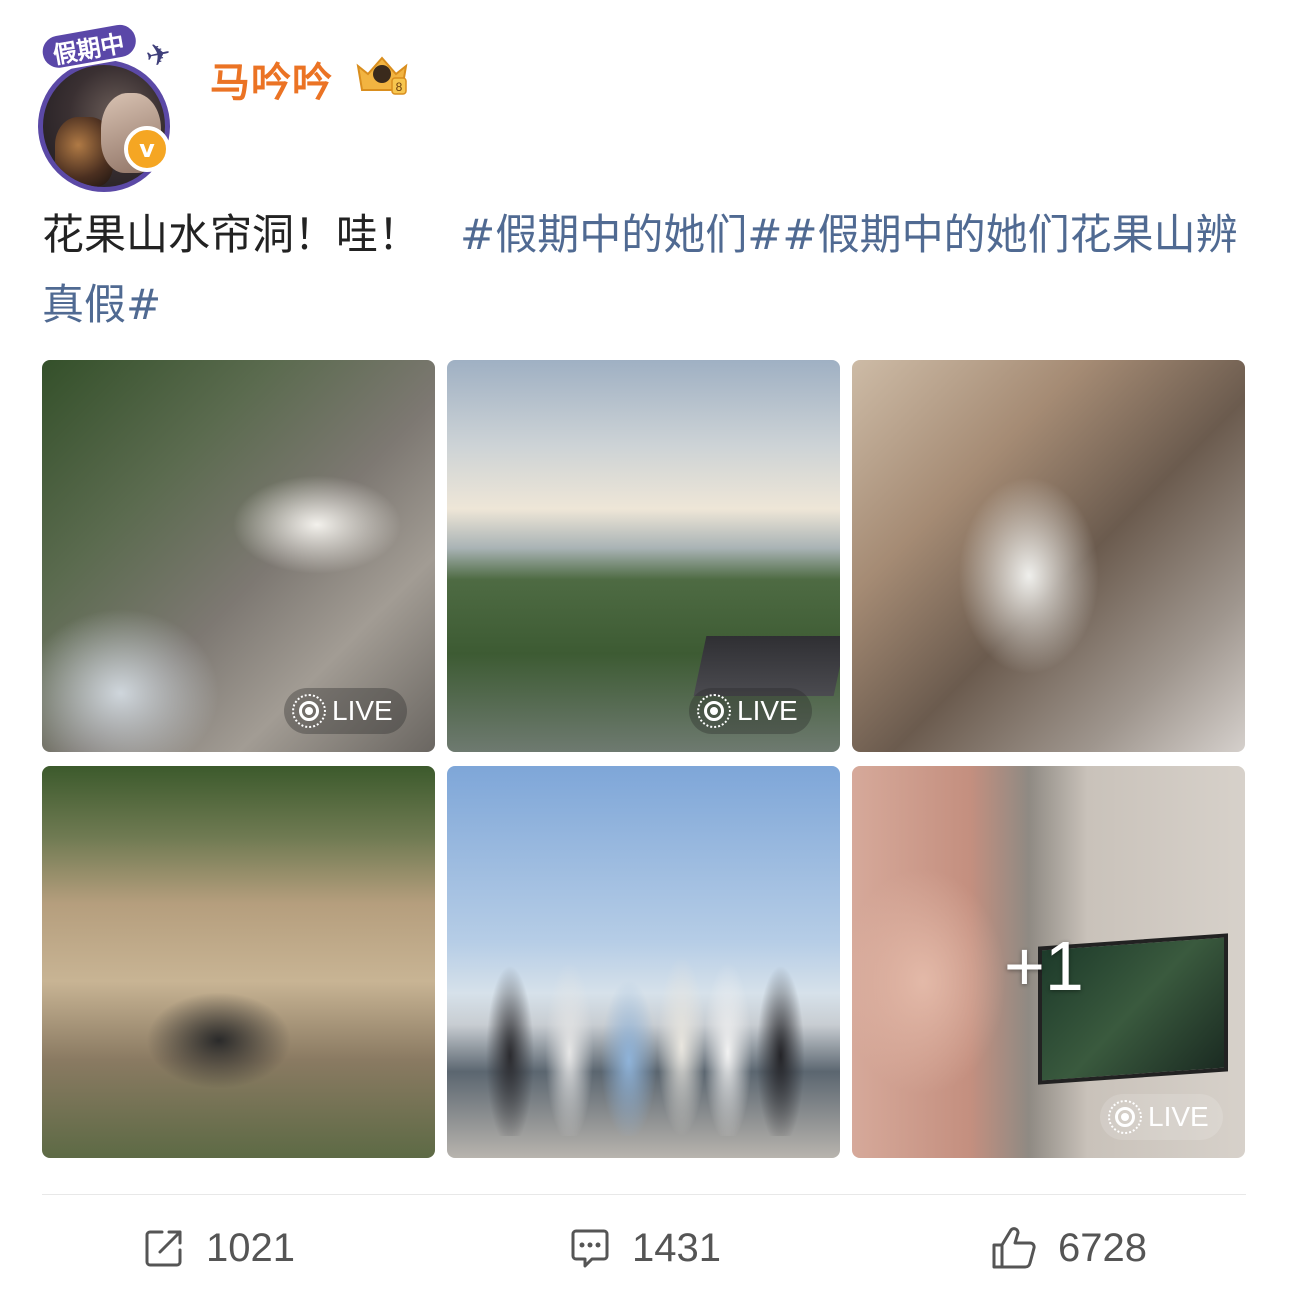 The width and height of the screenshot is (1290, 1302). What do you see at coordinates (158, 55) in the screenshot?
I see `airplane-icon: ✈` at bounding box center [158, 55].